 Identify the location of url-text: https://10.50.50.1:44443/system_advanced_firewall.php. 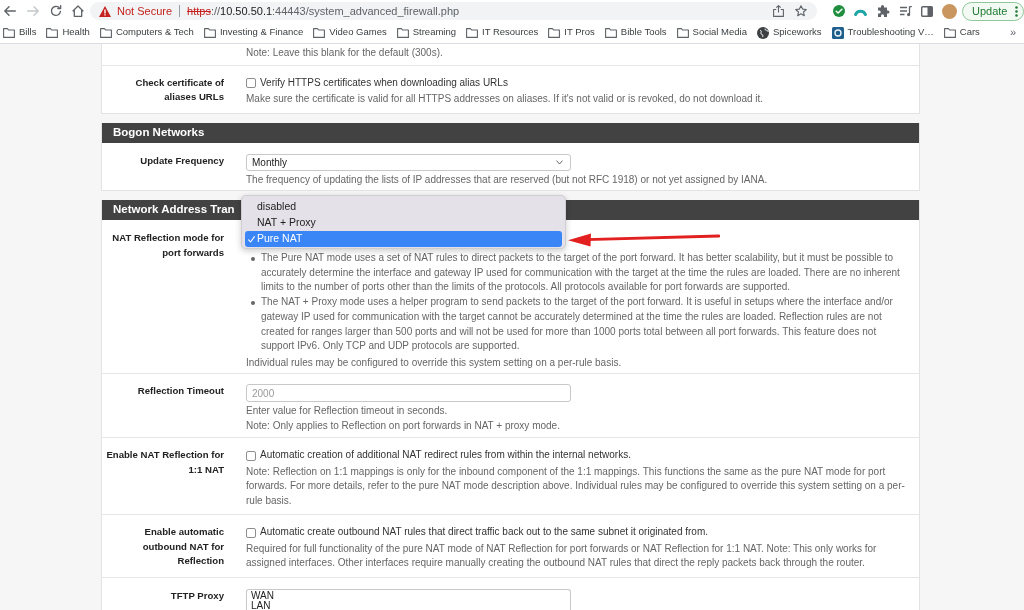
(323, 11).